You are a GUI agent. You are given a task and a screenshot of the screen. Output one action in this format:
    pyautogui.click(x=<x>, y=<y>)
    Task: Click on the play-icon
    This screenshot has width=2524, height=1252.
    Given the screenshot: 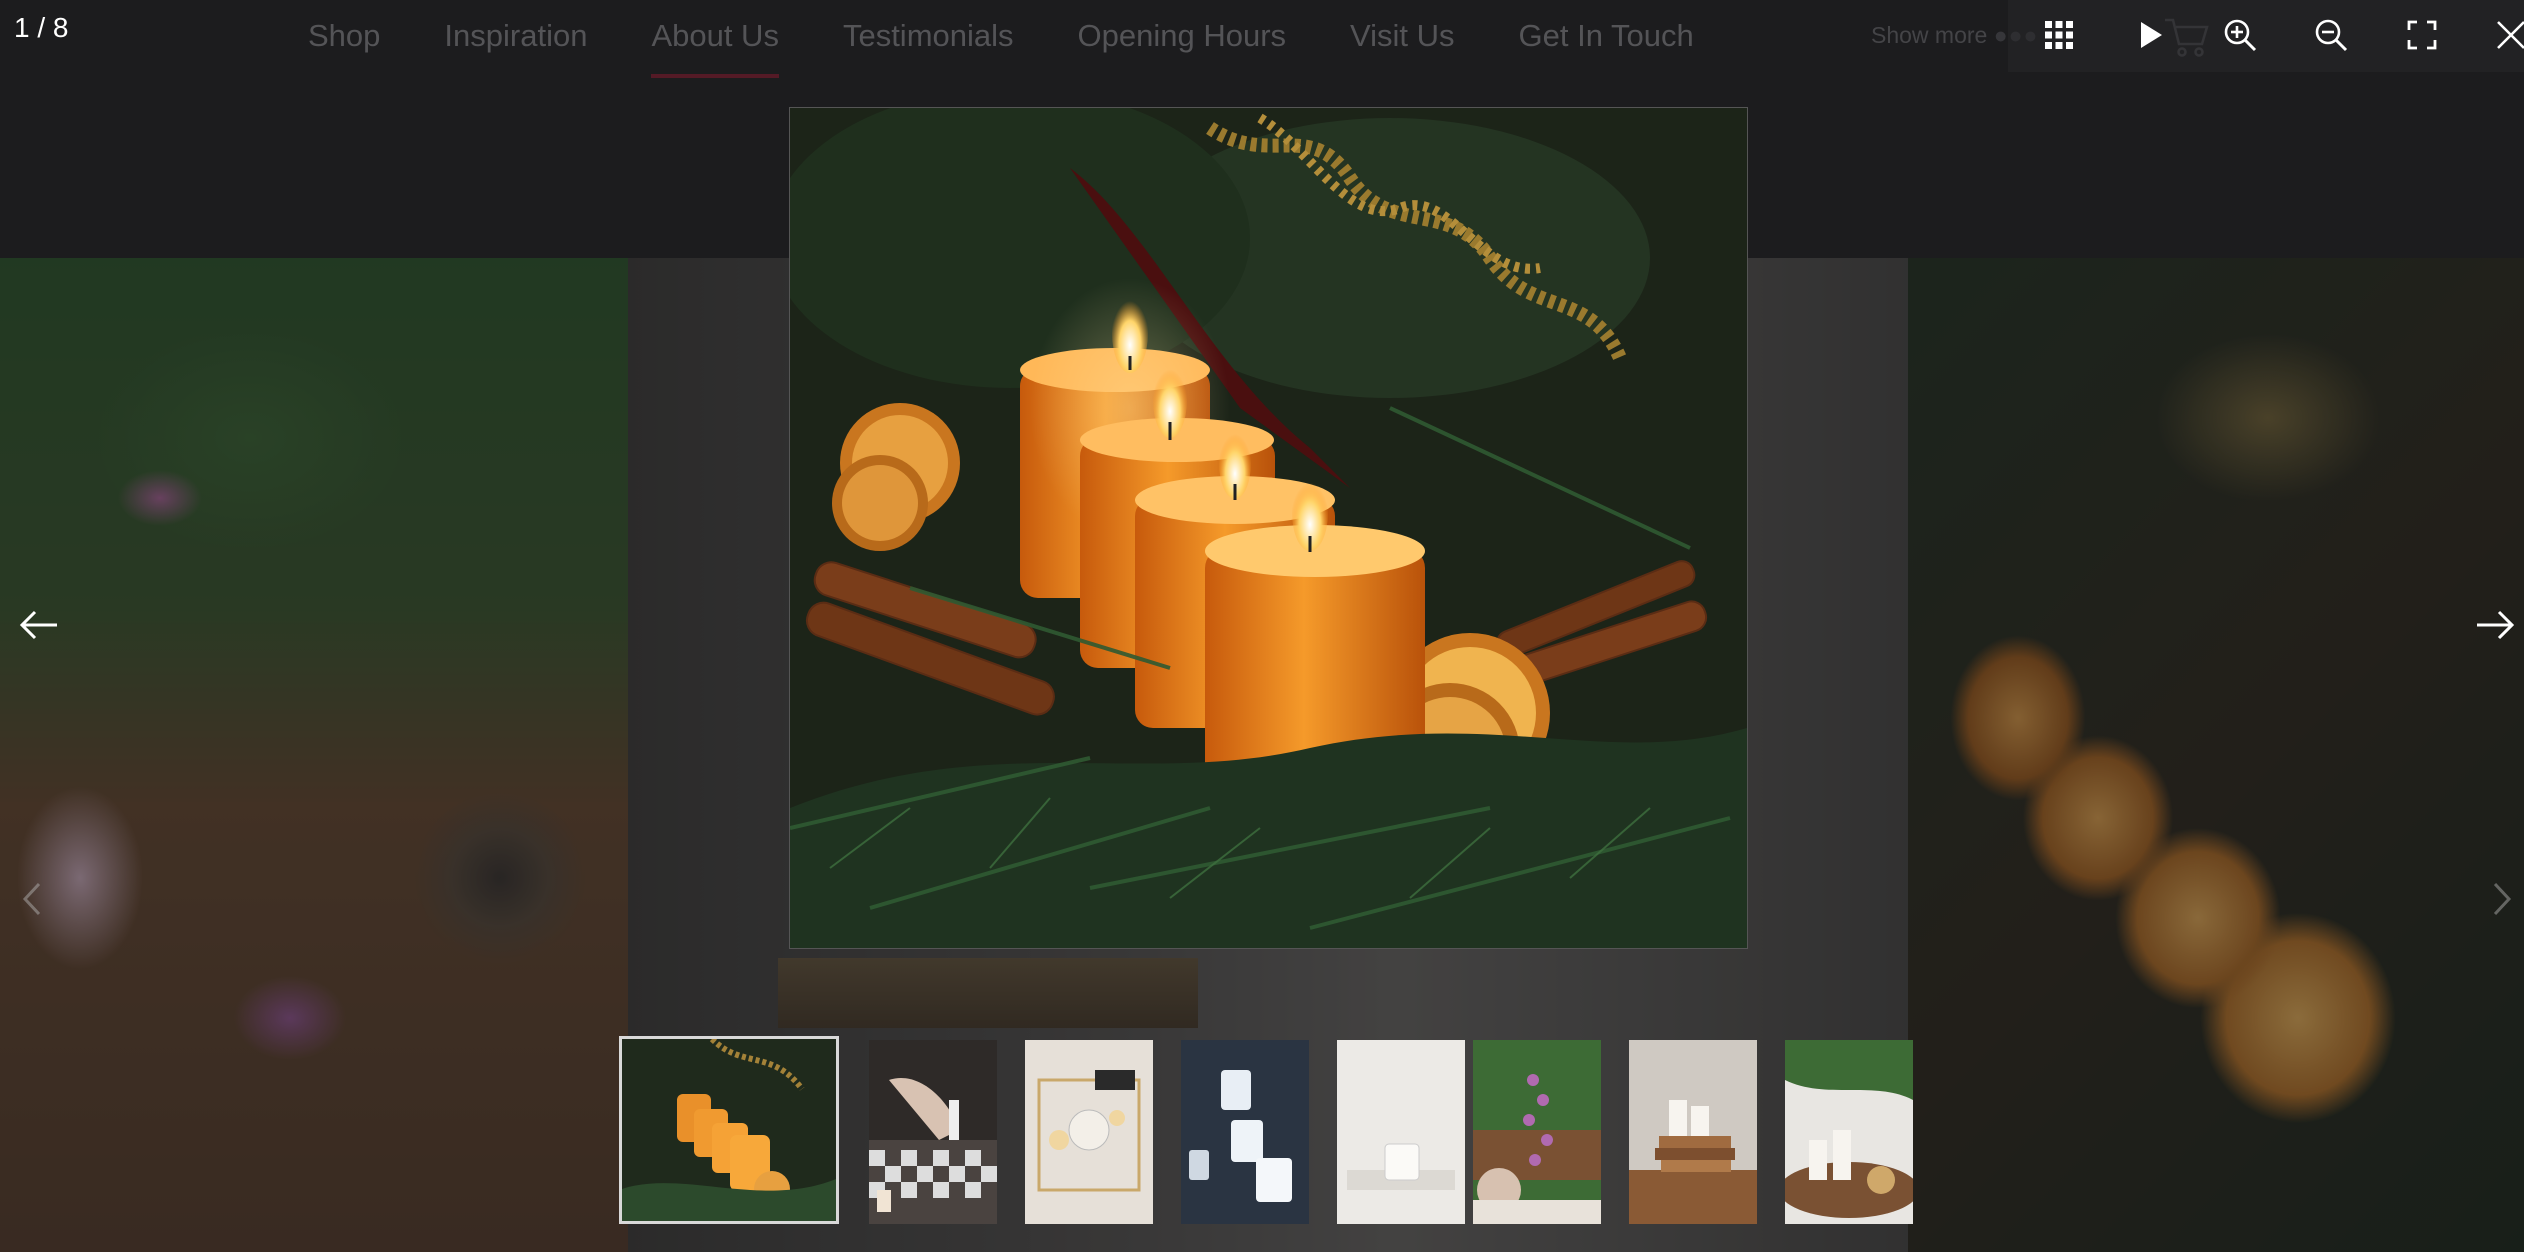 What is the action you would take?
    pyautogui.click(x=2151, y=35)
    